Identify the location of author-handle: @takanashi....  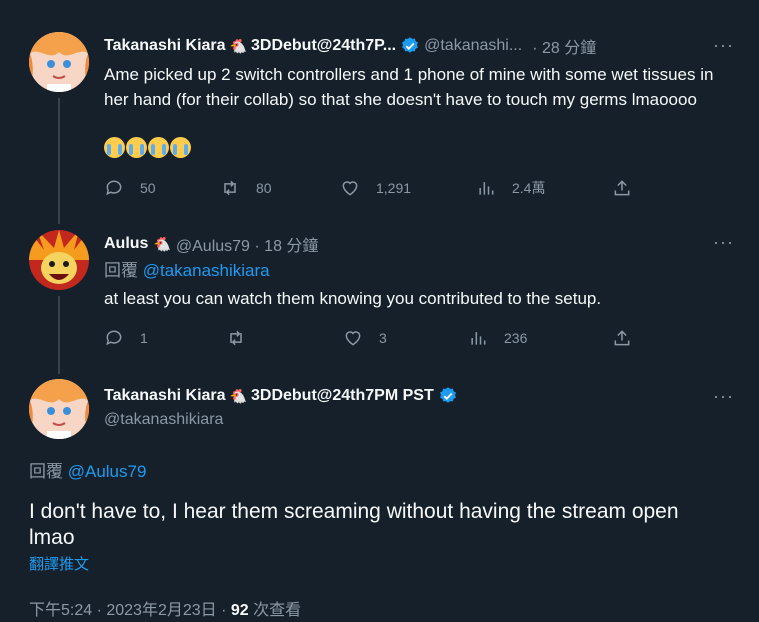
(473, 46).